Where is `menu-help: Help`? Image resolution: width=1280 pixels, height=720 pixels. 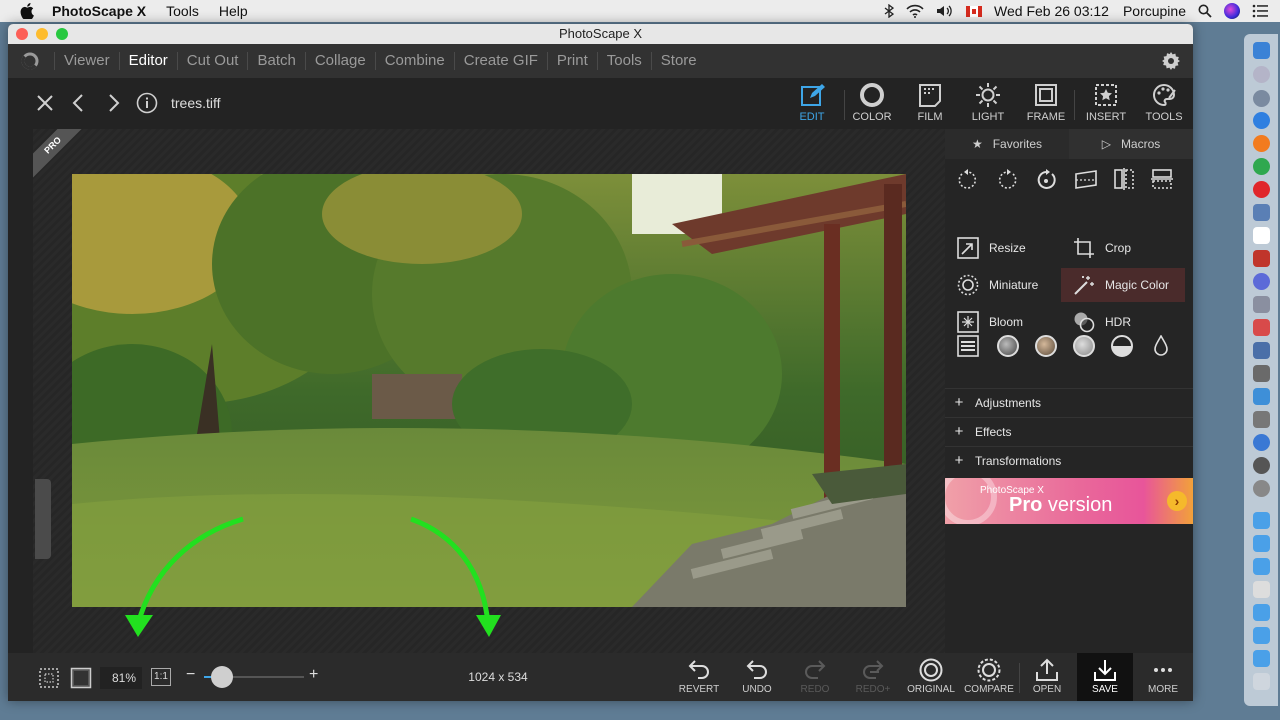
menu-help: Help is located at coordinates (233, 11).